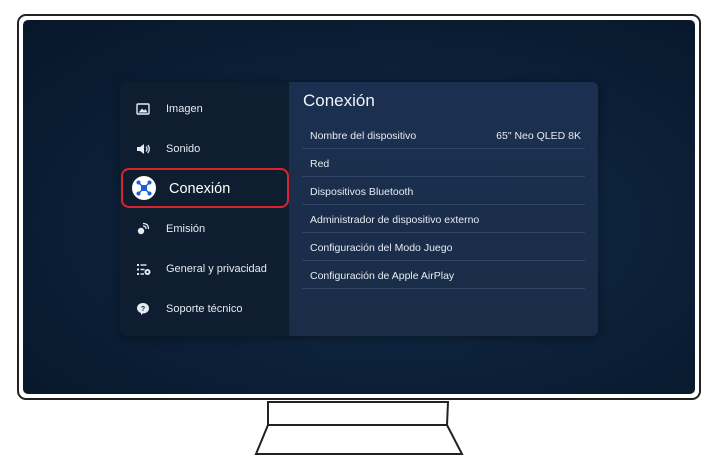  I want to click on row-label: Configuración del Modo Juego, so click(381, 248).